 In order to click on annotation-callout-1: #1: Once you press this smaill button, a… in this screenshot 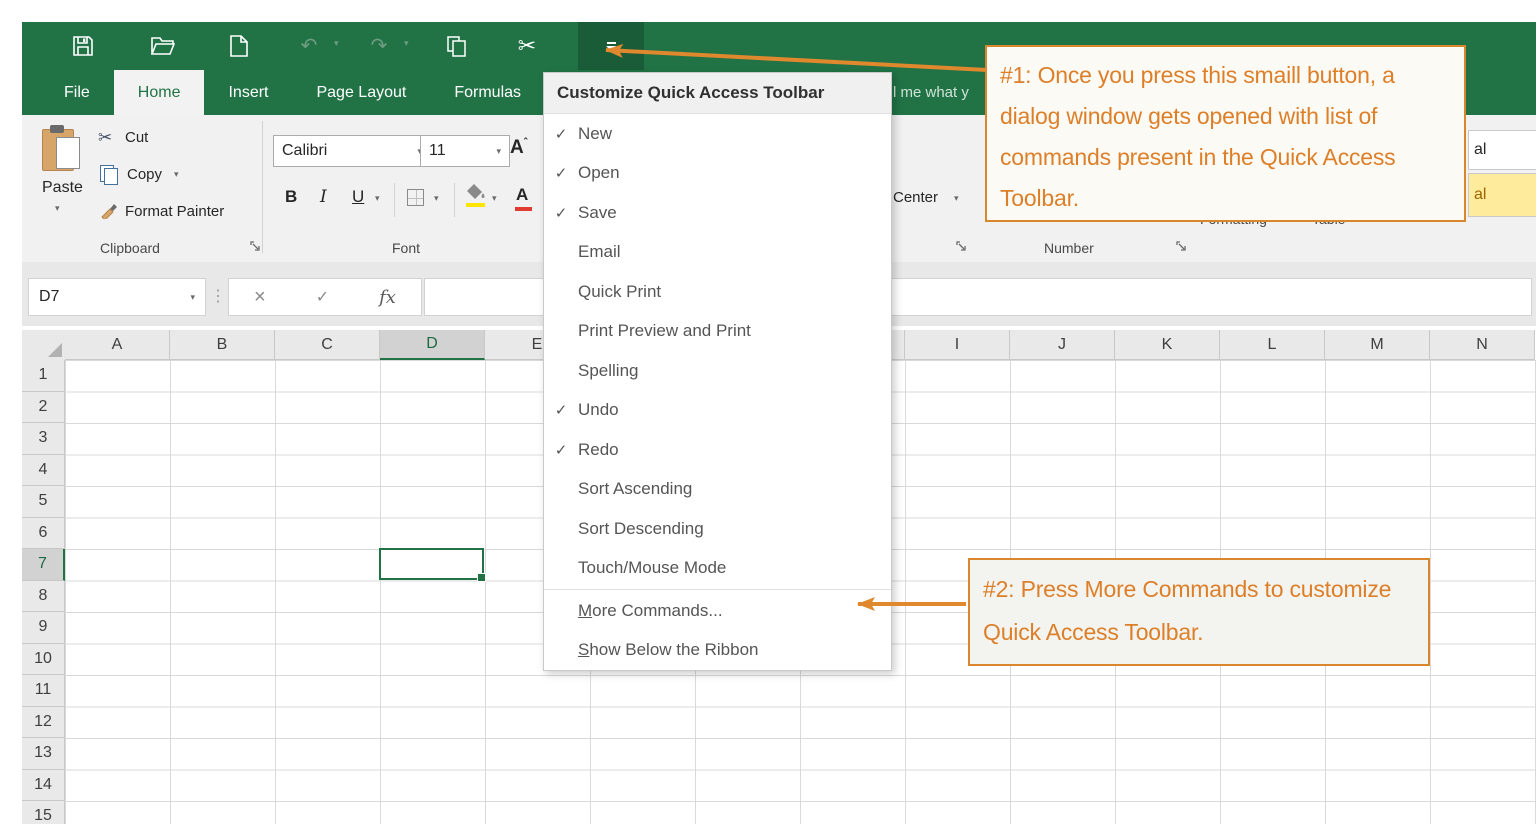, I will do `click(1225, 133)`.